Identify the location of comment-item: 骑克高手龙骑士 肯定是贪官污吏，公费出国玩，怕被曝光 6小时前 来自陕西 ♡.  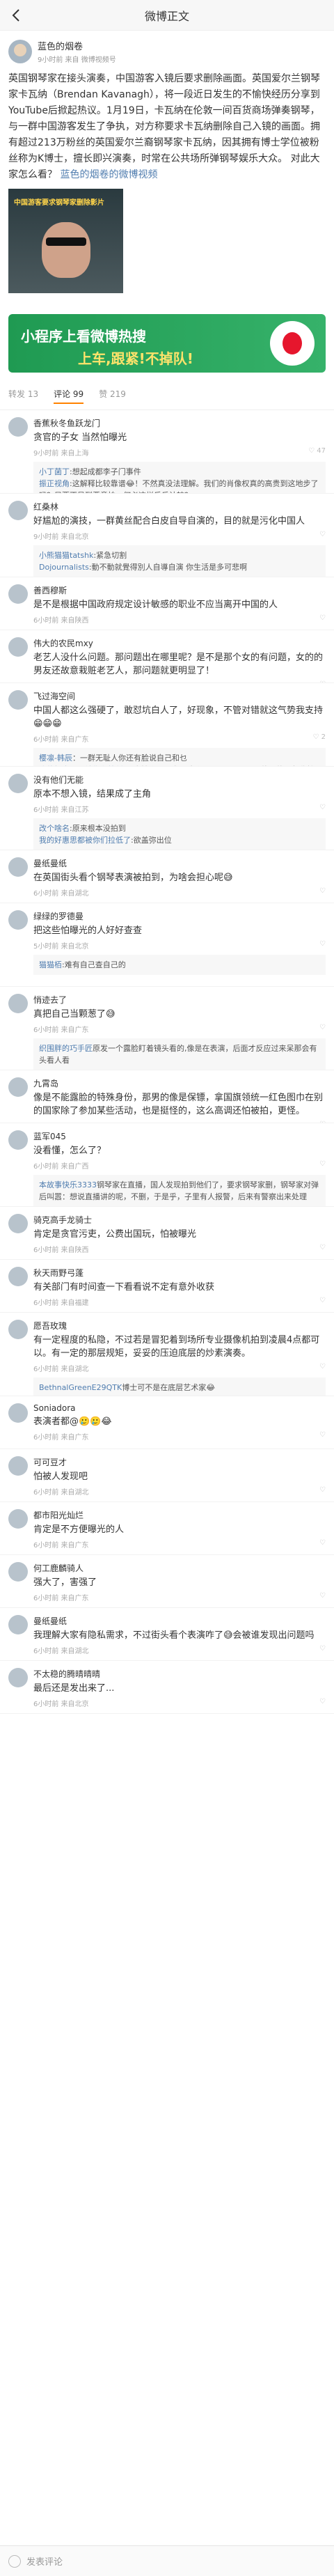
(167, 1233).